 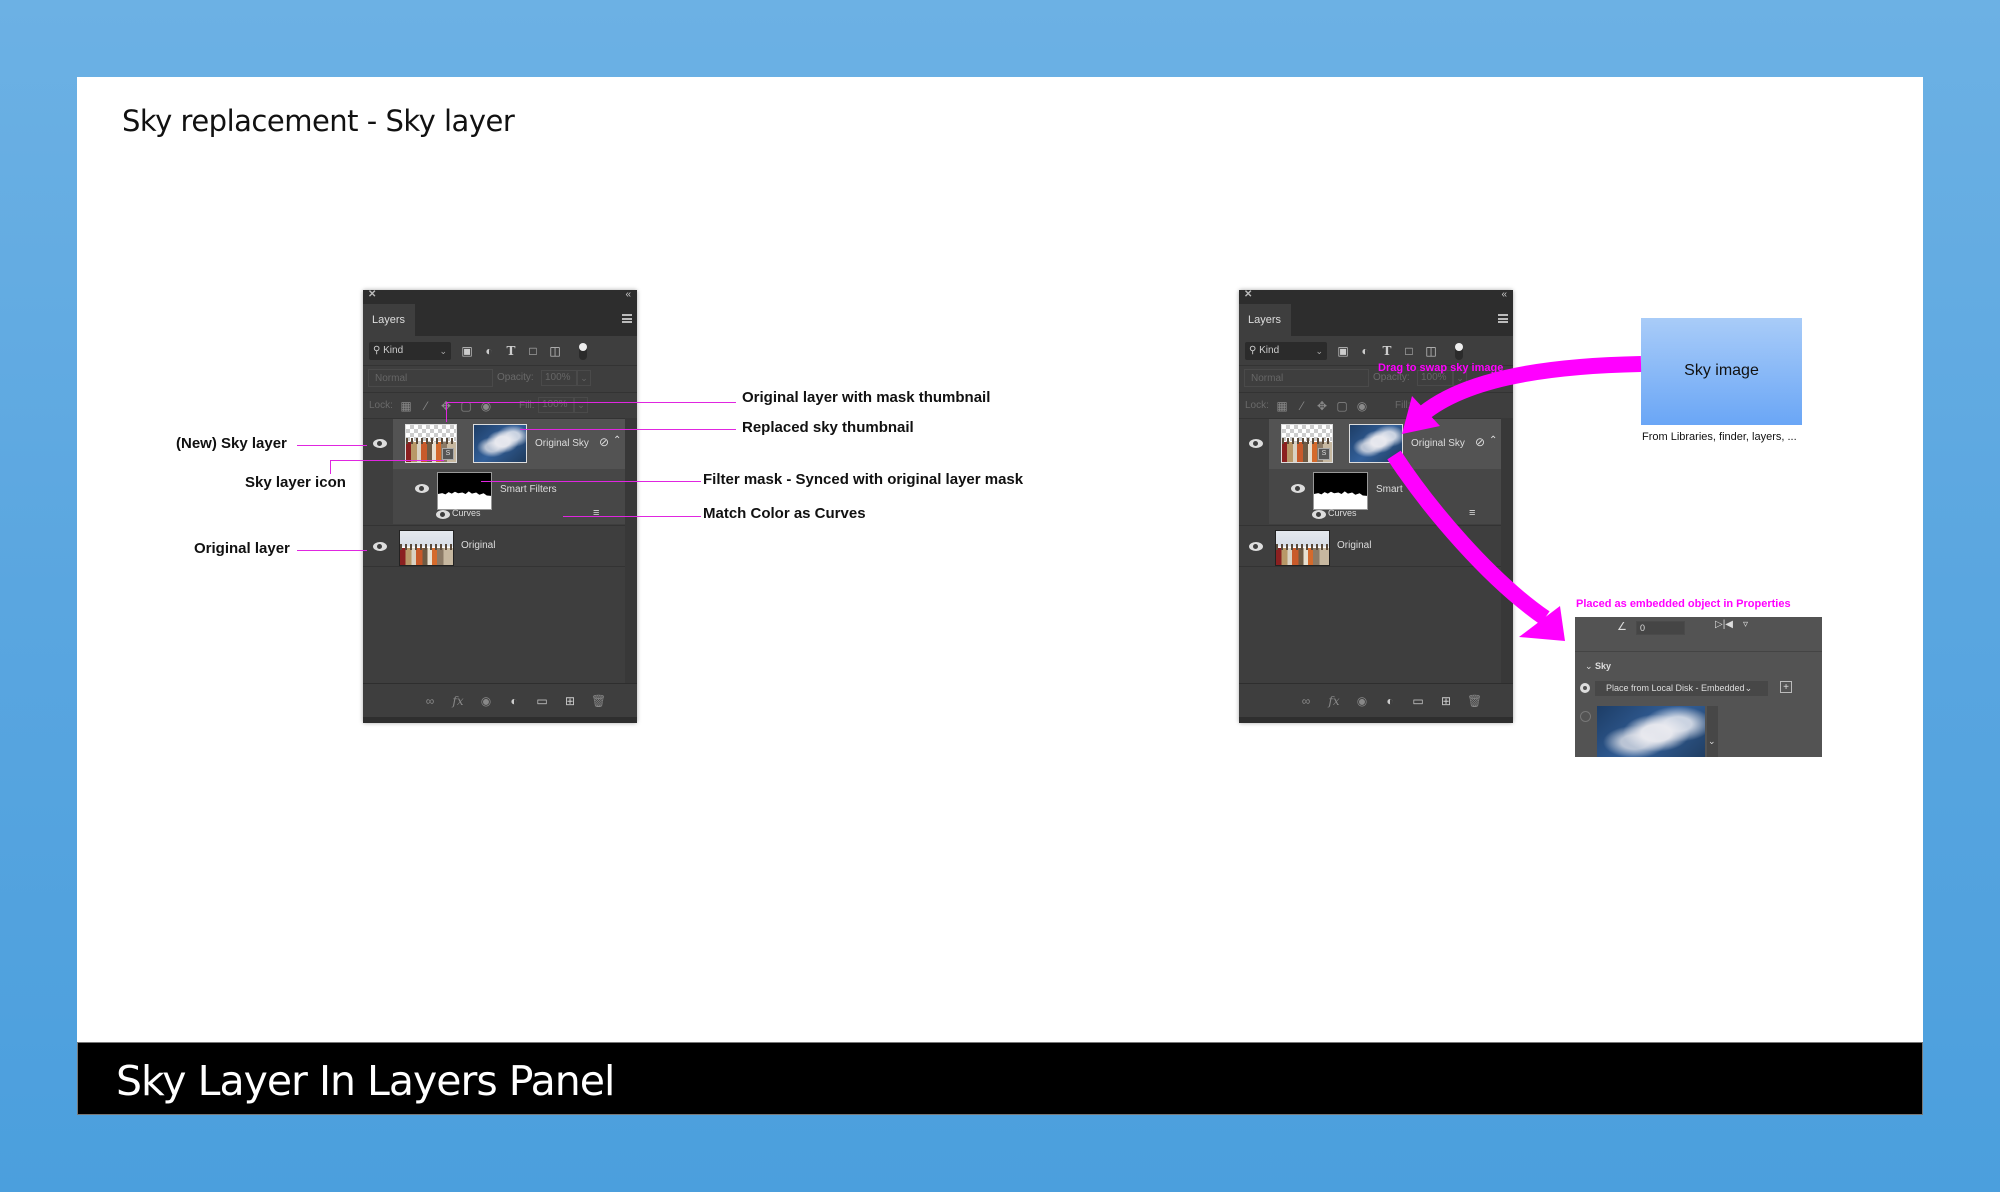 What do you see at coordinates (1385, 496) in the screenshot?
I see `smart-filters-row: Smart Curves ≡` at bounding box center [1385, 496].